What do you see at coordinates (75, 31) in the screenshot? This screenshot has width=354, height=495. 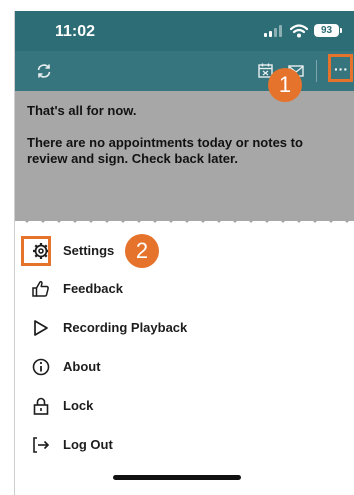 I see `status-time: 11:02` at bounding box center [75, 31].